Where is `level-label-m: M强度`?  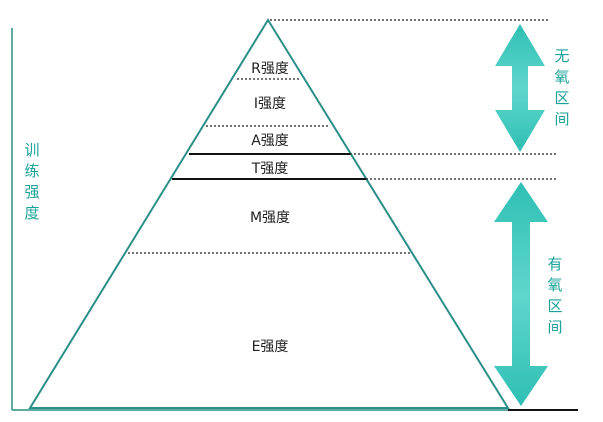
level-label-m: M强度 is located at coordinates (270, 218).